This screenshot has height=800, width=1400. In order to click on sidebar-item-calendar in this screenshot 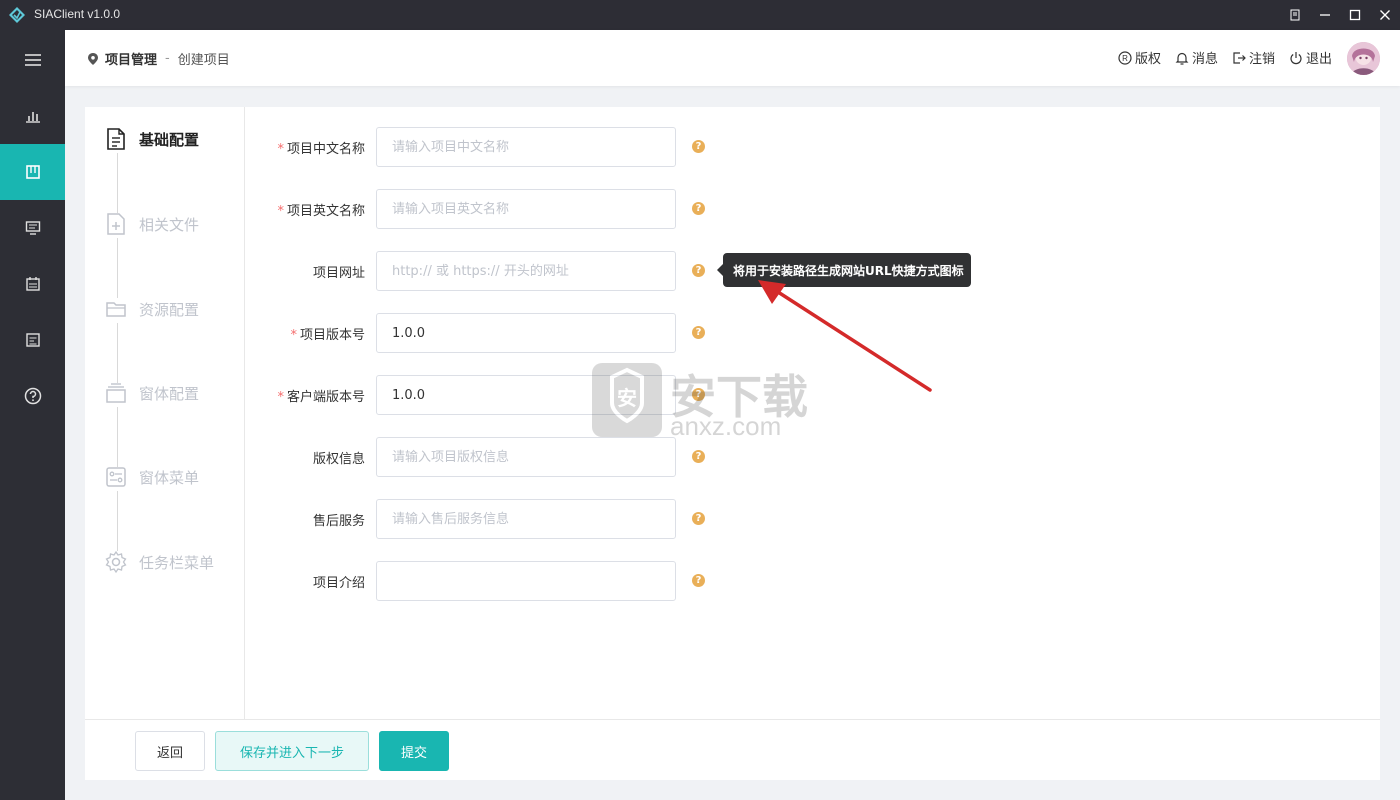, I will do `click(32, 284)`.